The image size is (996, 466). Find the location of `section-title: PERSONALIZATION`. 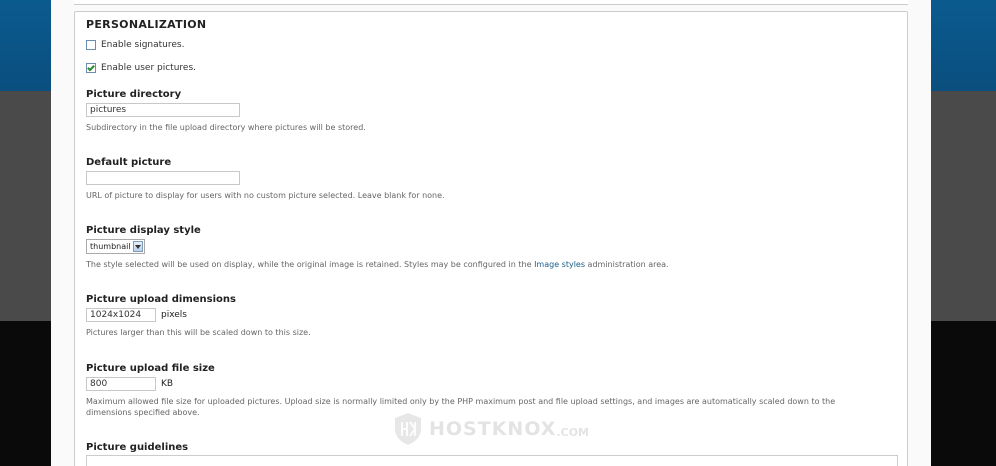

section-title: PERSONALIZATION is located at coordinates (146, 24).